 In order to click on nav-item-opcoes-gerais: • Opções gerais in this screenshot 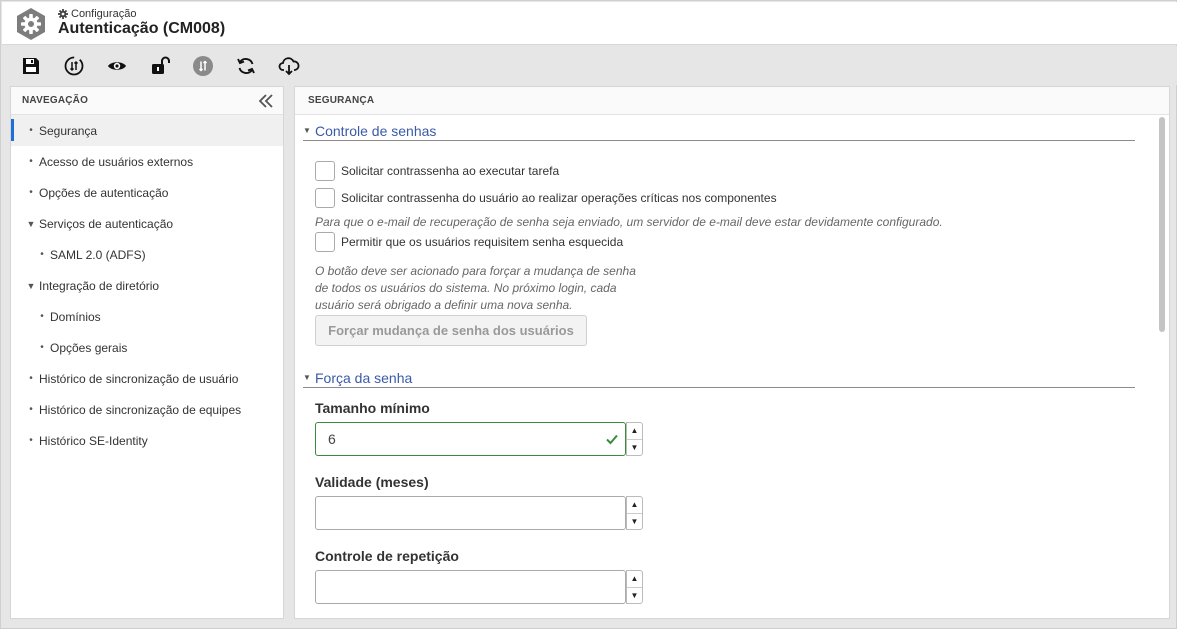, I will do `click(147, 347)`.